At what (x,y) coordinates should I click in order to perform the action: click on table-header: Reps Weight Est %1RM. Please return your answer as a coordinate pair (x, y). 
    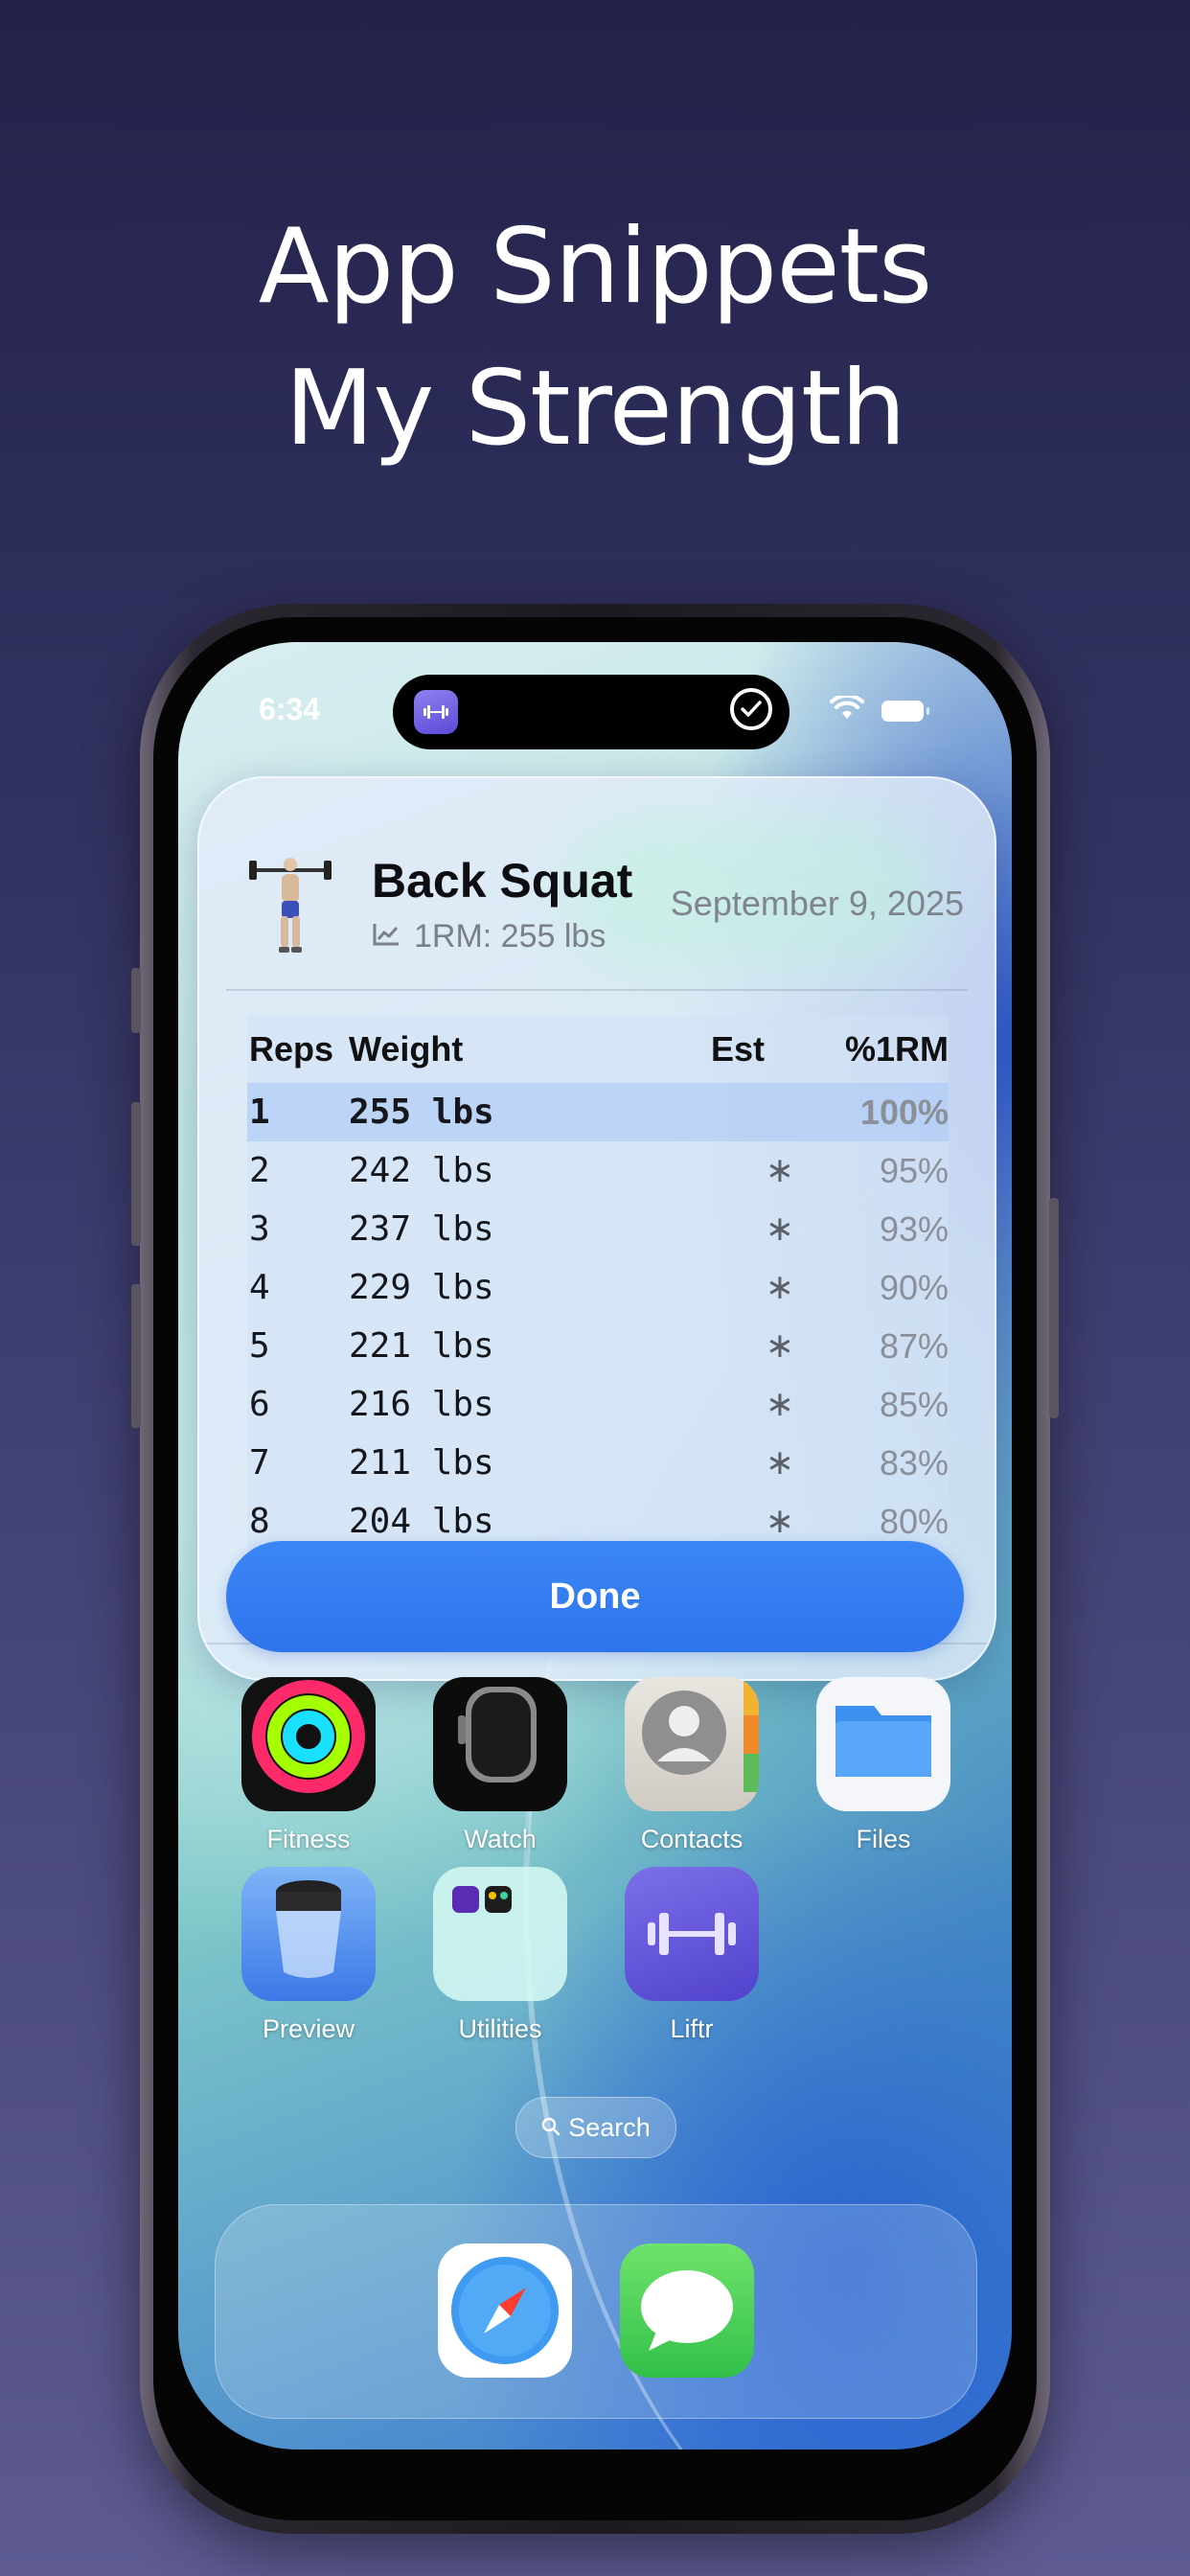
    Looking at the image, I should click on (598, 1049).